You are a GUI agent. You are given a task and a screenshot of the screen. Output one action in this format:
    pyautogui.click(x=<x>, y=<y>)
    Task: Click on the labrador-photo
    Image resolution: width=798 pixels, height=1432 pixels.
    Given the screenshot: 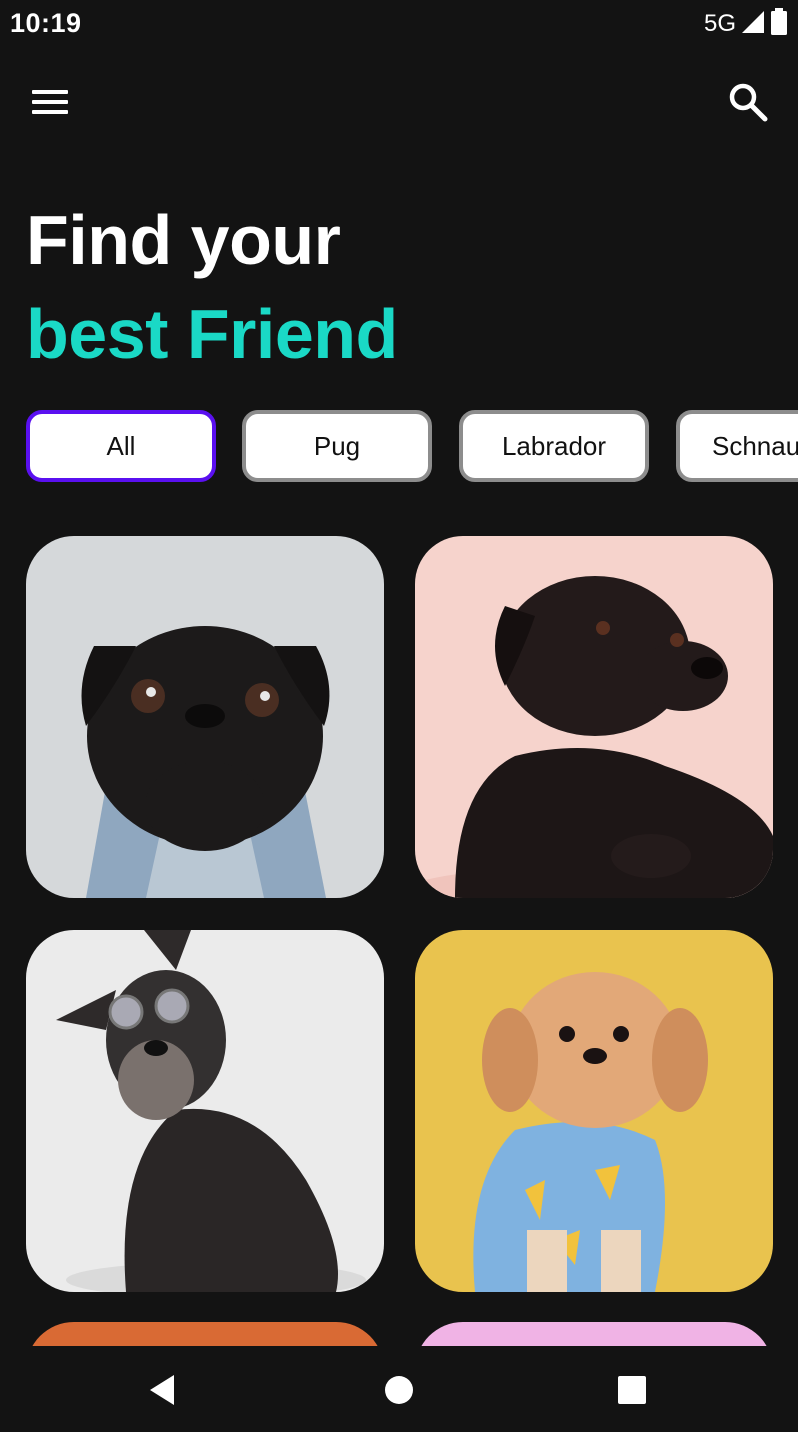 What is the action you would take?
    pyautogui.click(x=594, y=717)
    